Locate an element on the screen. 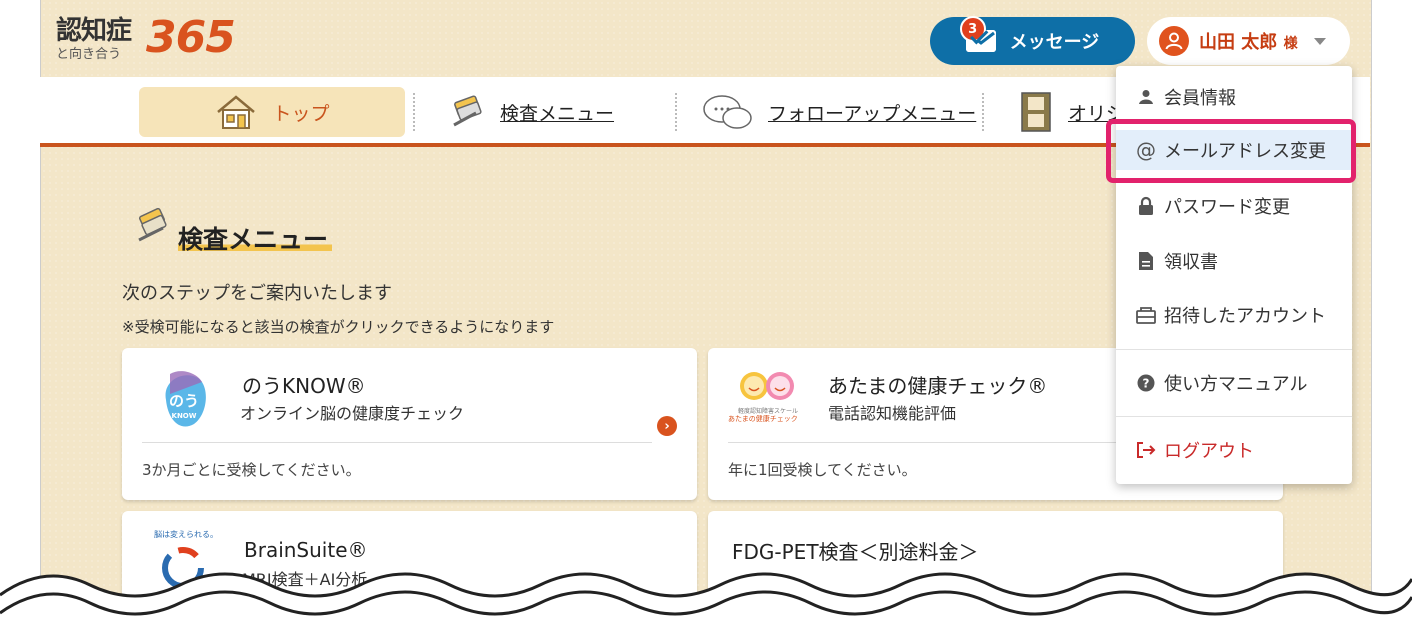 Image resolution: width=1412 pixels, height=623 pixels. message-button: 3 メッセージ is located at coordinates (1032, 40).